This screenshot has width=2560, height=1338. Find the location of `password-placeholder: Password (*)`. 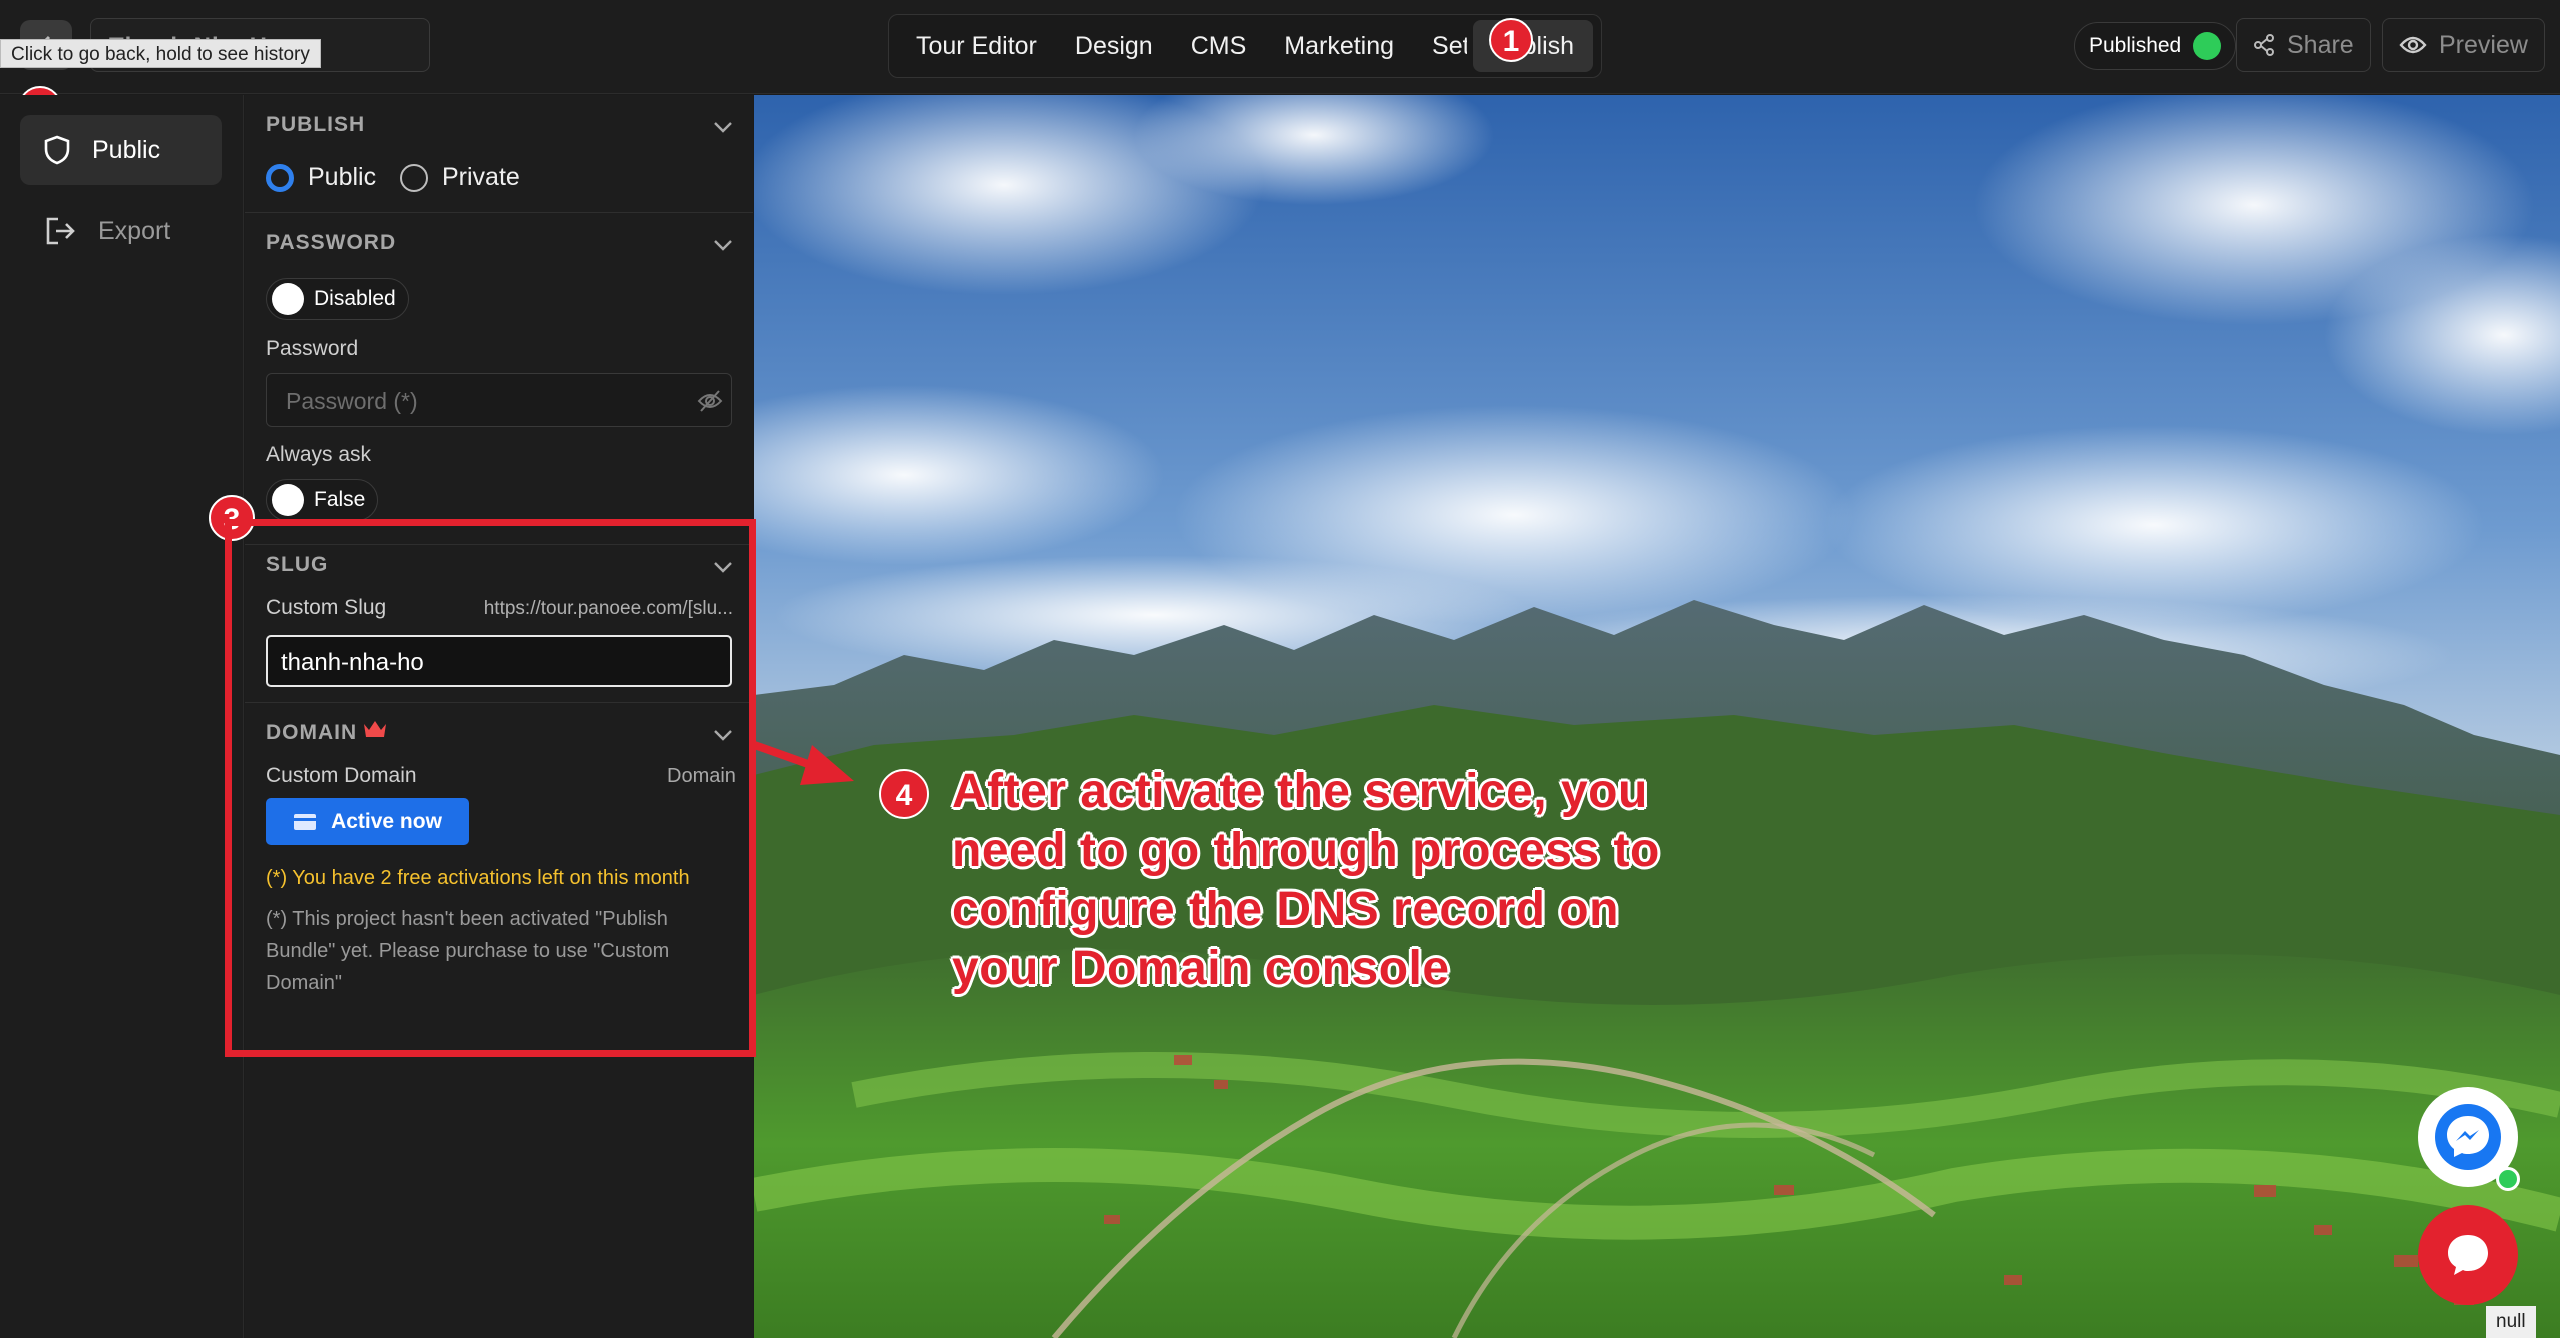

password-placeholder: Password (*) is located at coordinates (352, 401).